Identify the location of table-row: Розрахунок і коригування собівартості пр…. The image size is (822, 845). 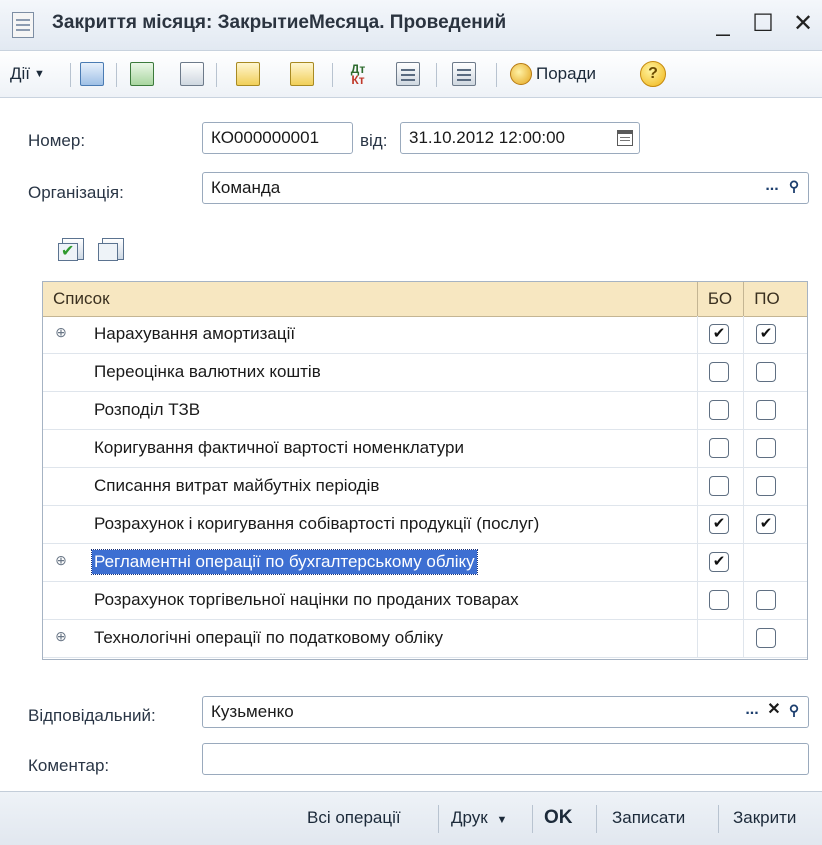
(425, 525).